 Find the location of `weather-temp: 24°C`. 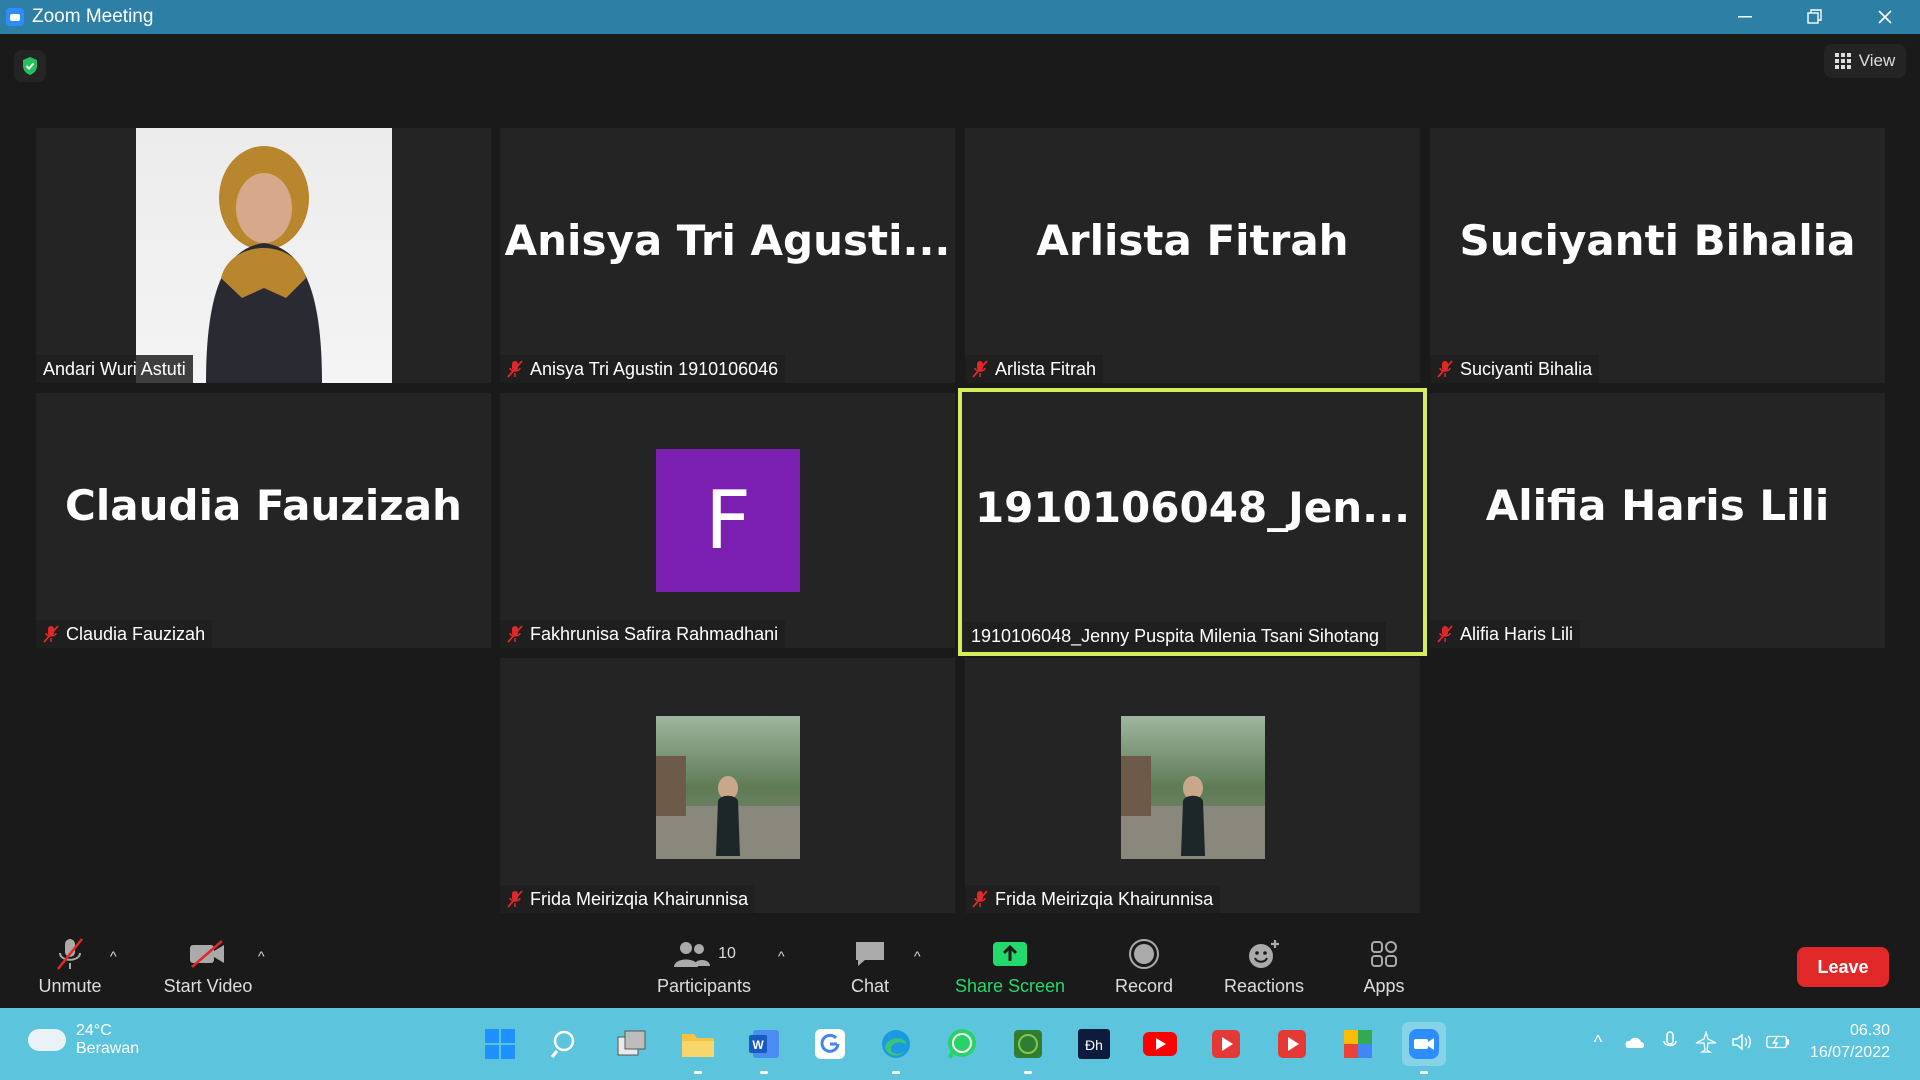

weather-temp: 24°C is located at coordinates (94, 1030).